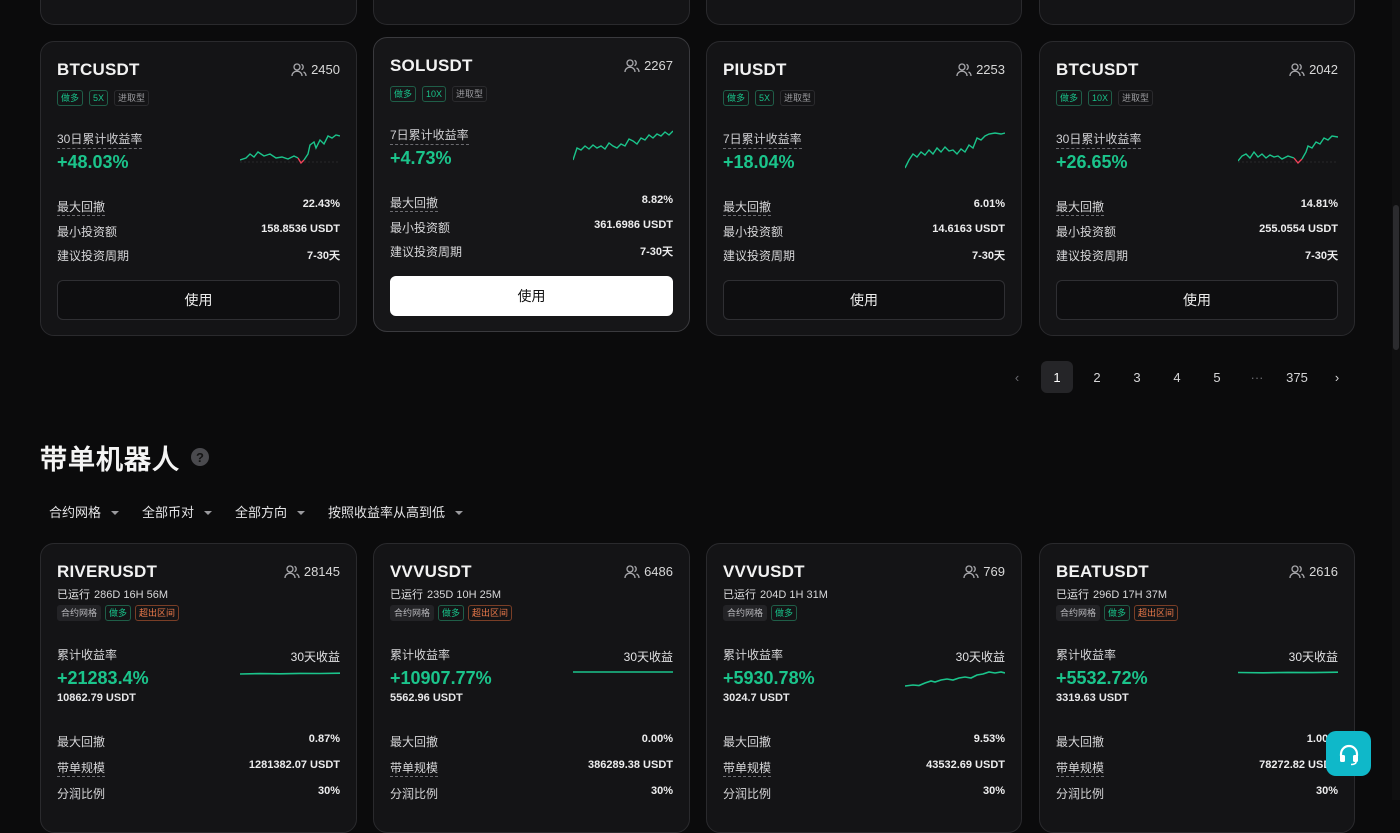  What do you see at coordinates (1102, 678) in the screenshot?
I see `return-value: +5532.72%` at bounding box center [1102, 678].